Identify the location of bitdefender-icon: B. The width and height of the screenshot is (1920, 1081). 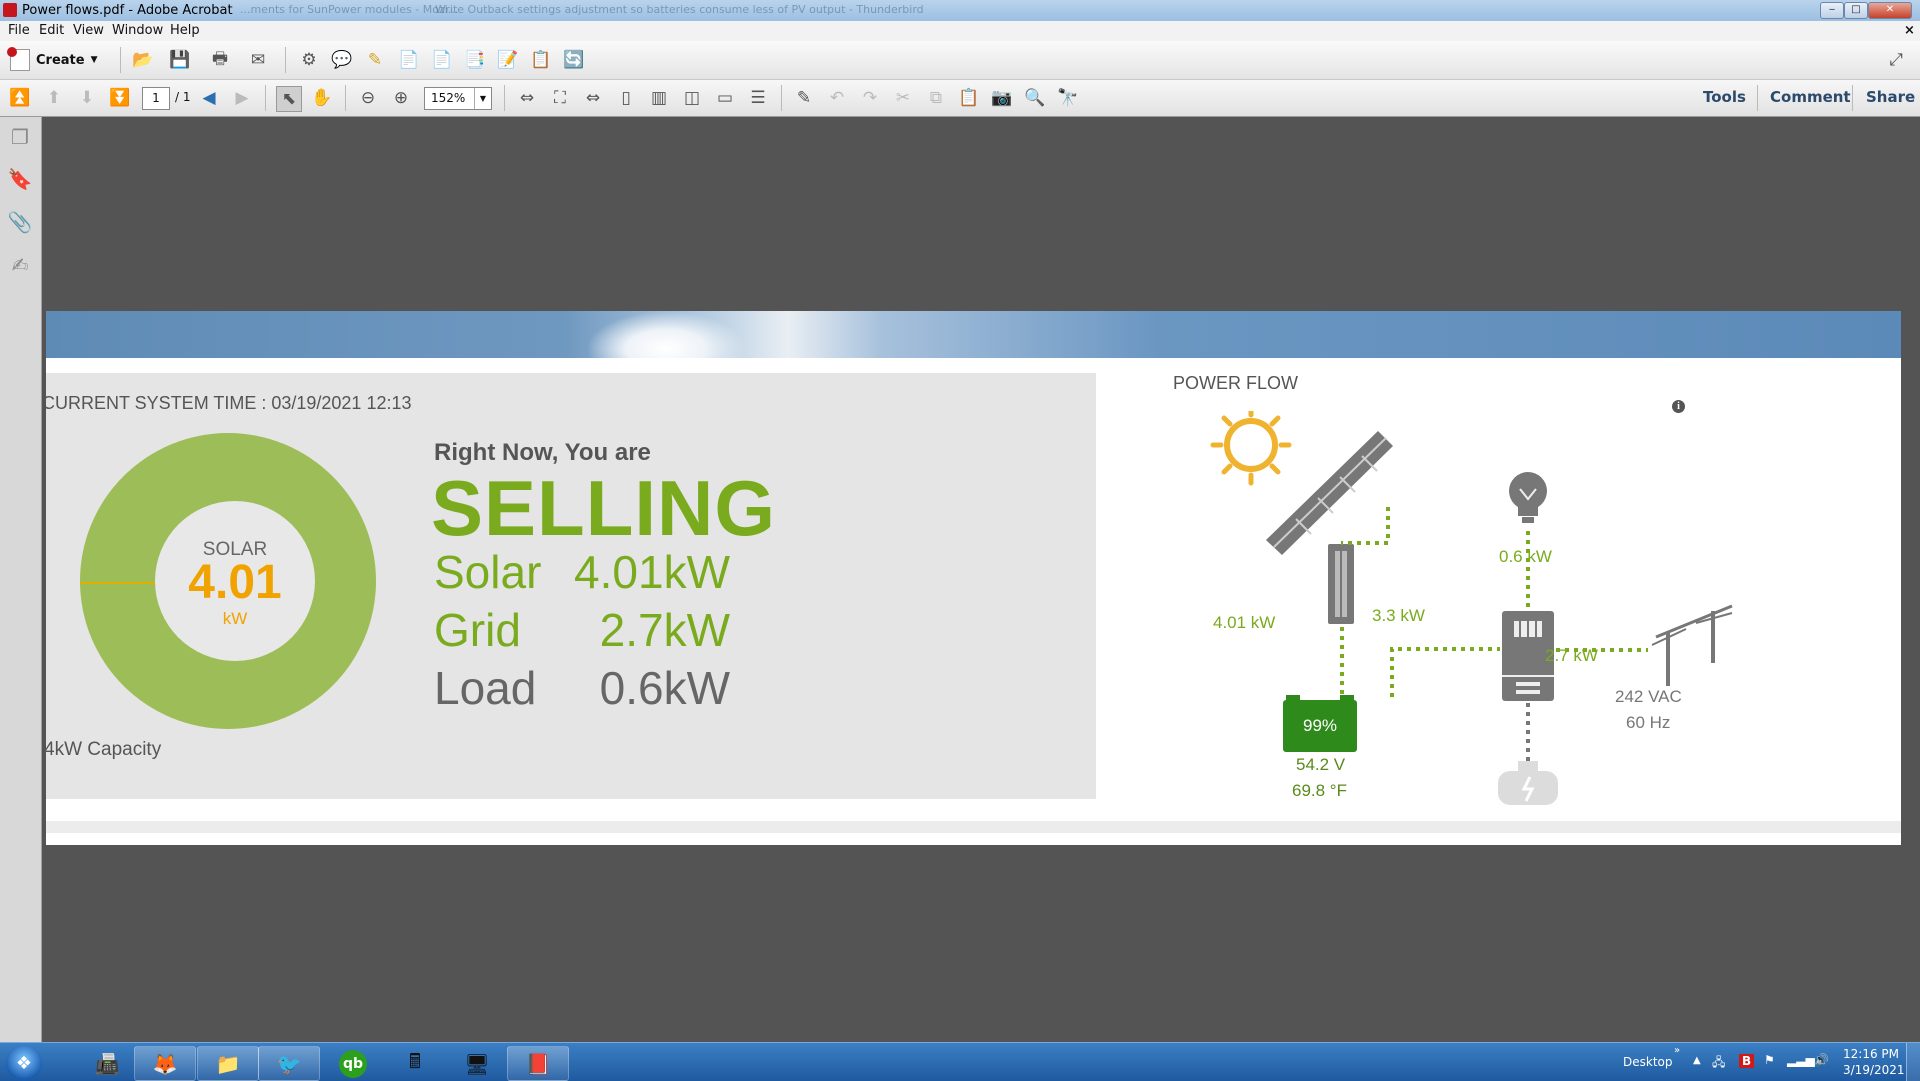
(1747, 1061).